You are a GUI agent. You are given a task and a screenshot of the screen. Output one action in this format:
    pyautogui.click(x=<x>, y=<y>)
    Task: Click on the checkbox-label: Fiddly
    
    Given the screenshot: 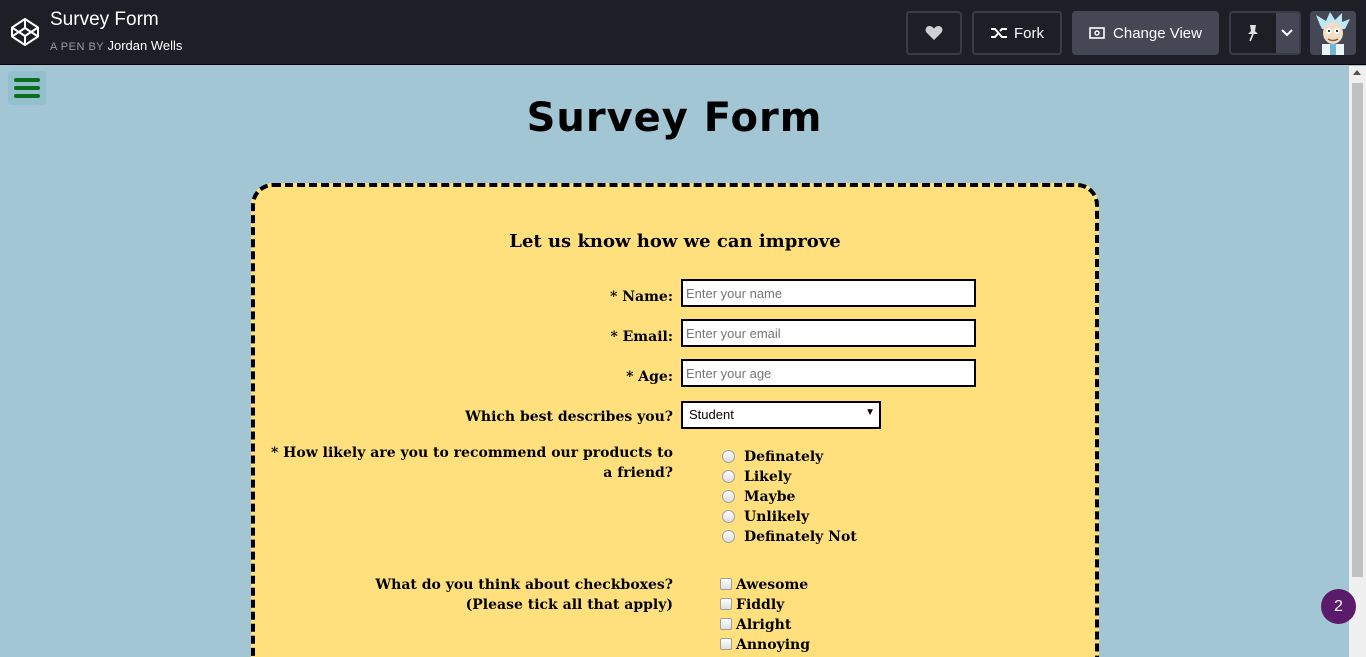 What is the action you would take?
    pyautogui.click(x=760, y=605)
    